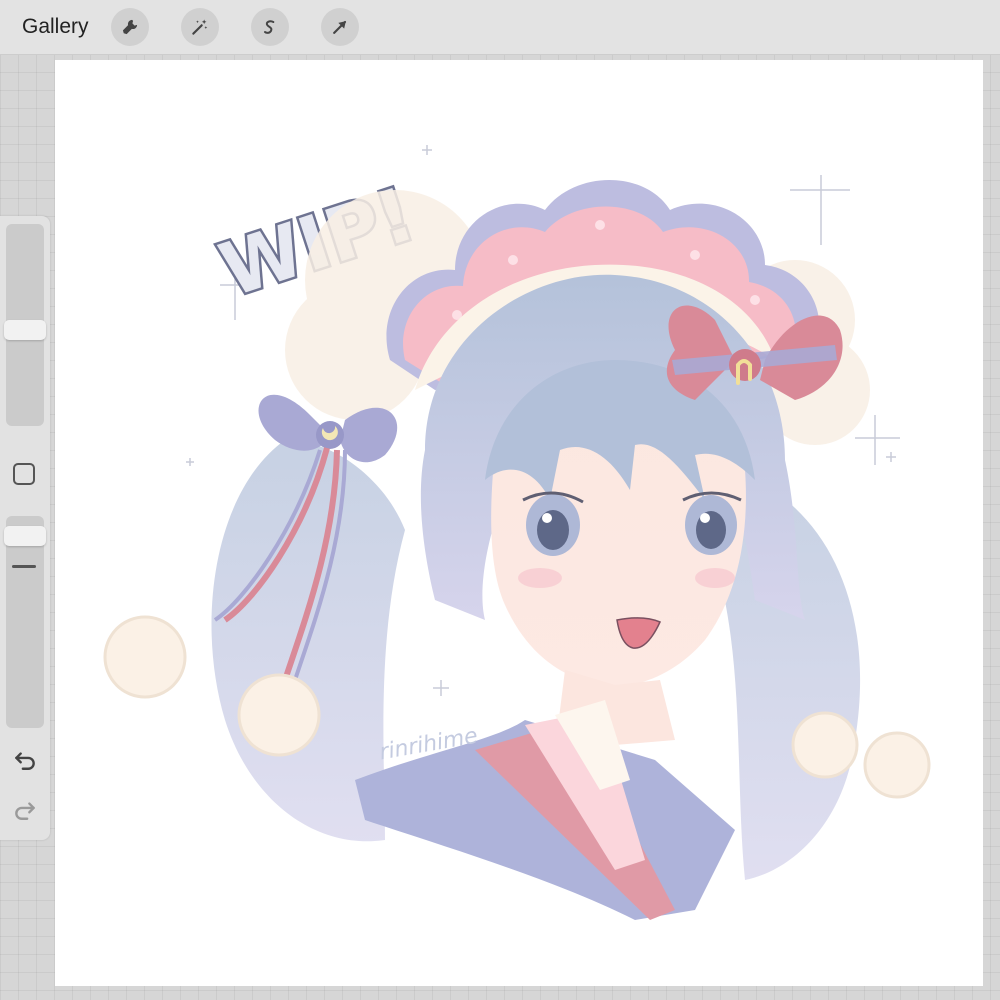 This screenshot has width=1000, height=1000. I want to click on slider-divider, so click(24, 566).